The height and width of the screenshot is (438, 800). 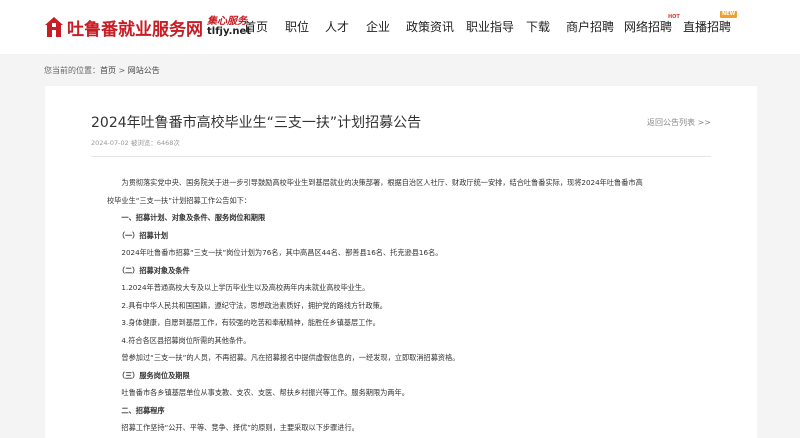 What do you see at coordinates (138, 235) in the screenshot?
I see `subsection-heading: （一）招募计划` at bounding box center [138, 235].